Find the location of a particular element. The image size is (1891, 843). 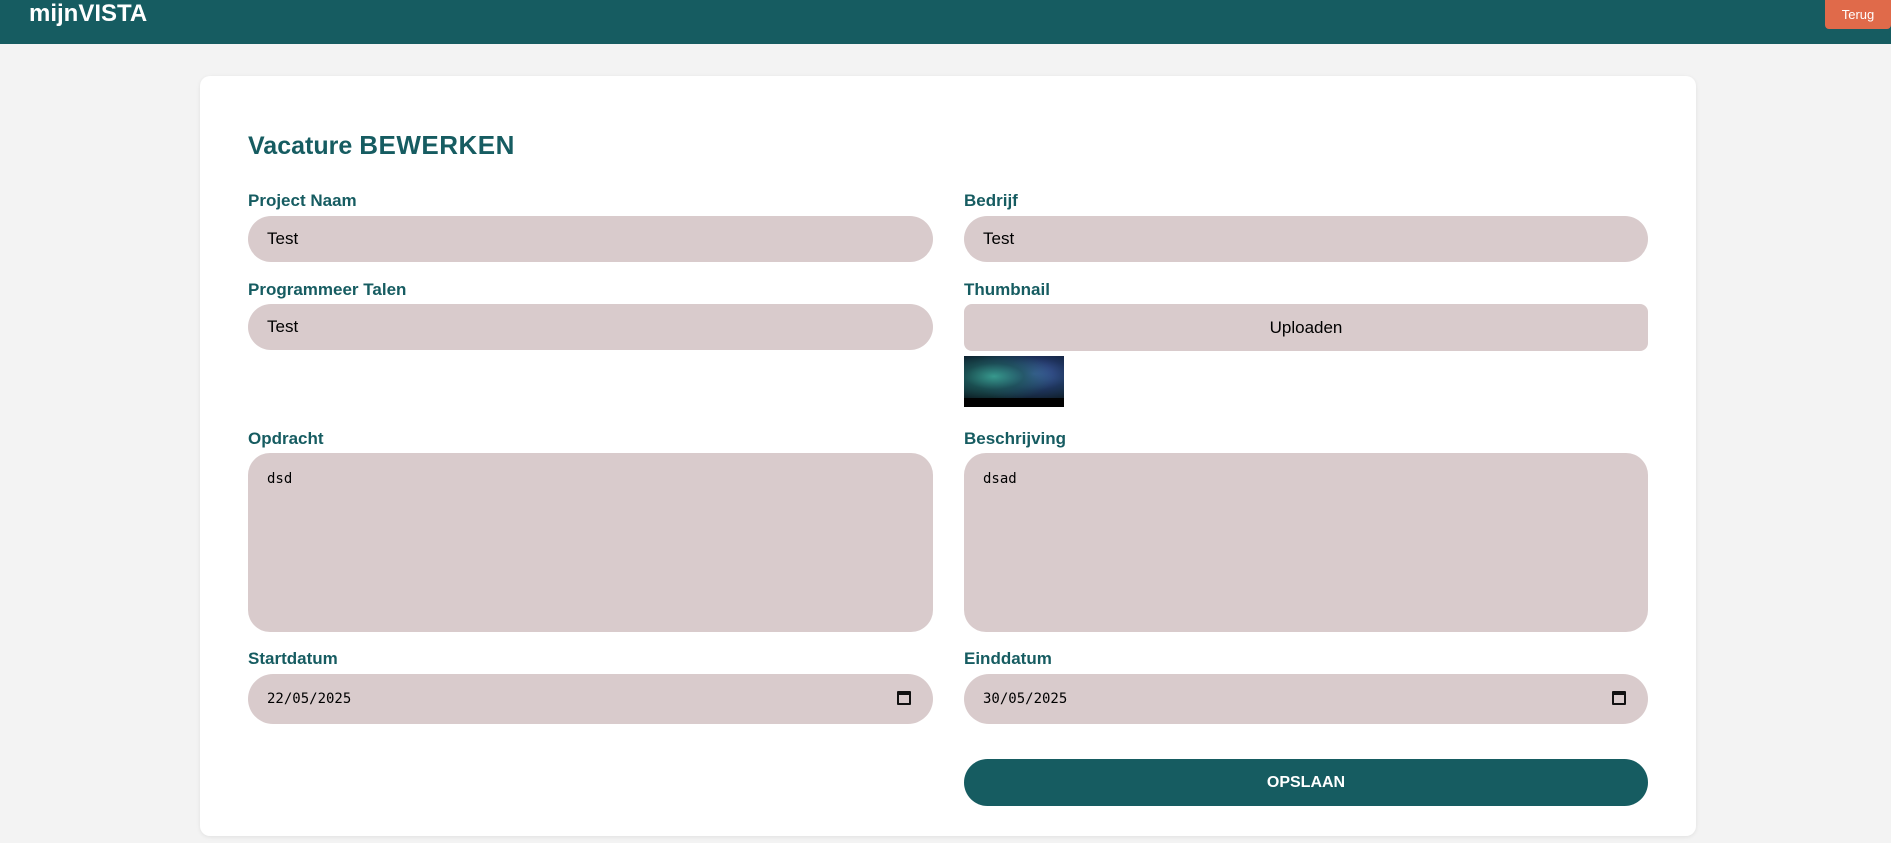

project-name-label: Project Naam is located at coordinates (302, 200).